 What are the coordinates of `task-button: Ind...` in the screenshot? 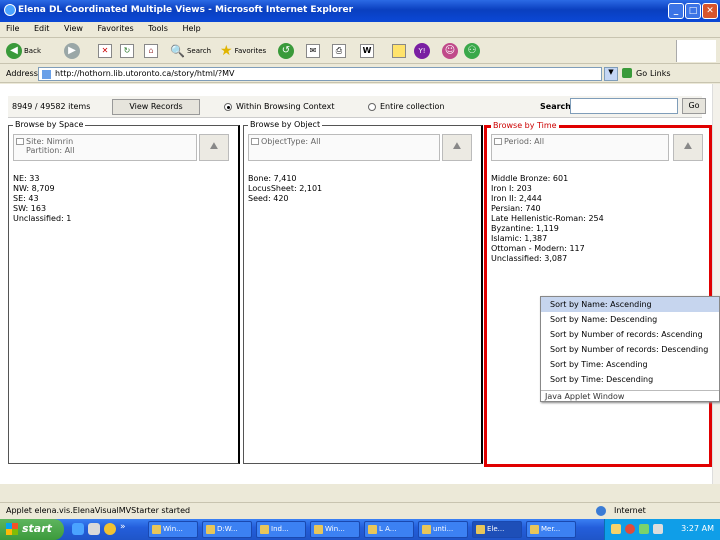 It's located at (281, 529).